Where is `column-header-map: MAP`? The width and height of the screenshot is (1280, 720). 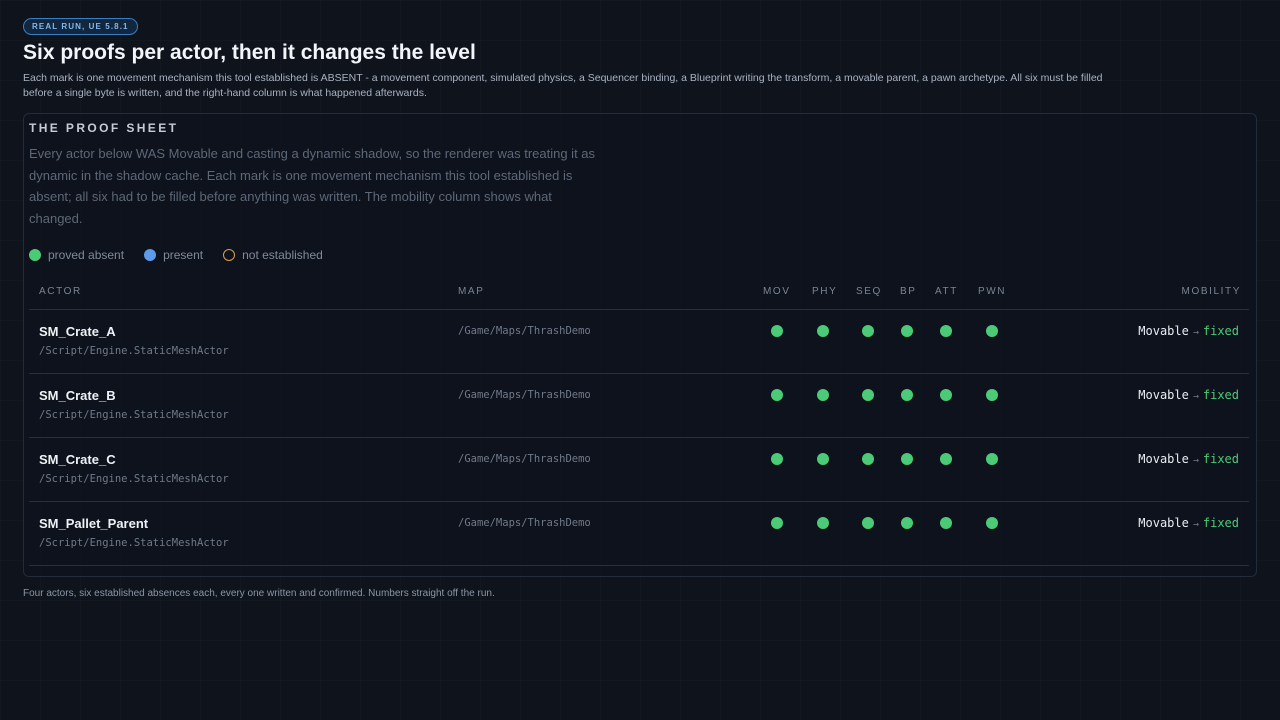 column-header-map: MAP is located at coordinates (471, 291).